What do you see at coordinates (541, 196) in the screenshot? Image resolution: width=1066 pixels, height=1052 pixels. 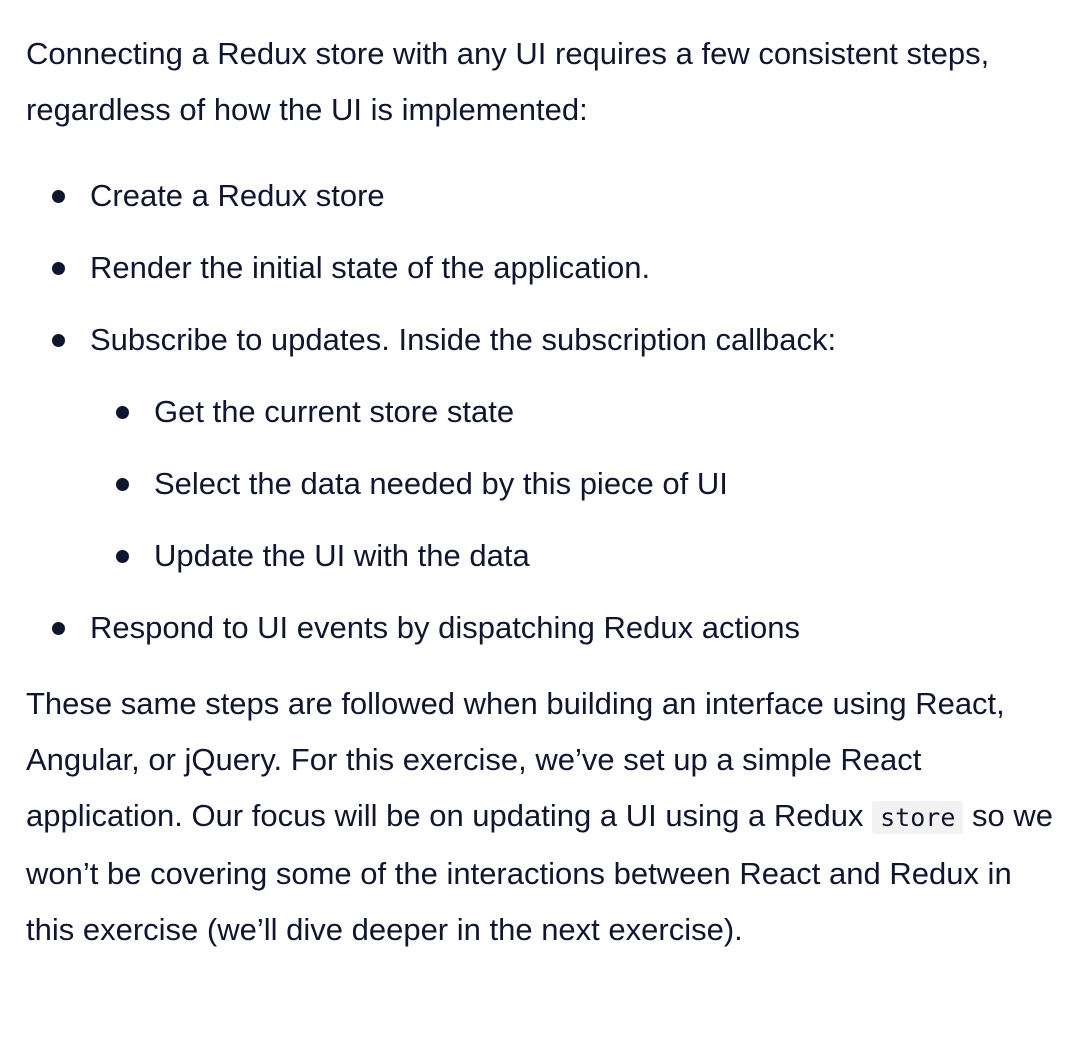 I see `list-item: Create a Redux store` at bounding box center [541, 196].